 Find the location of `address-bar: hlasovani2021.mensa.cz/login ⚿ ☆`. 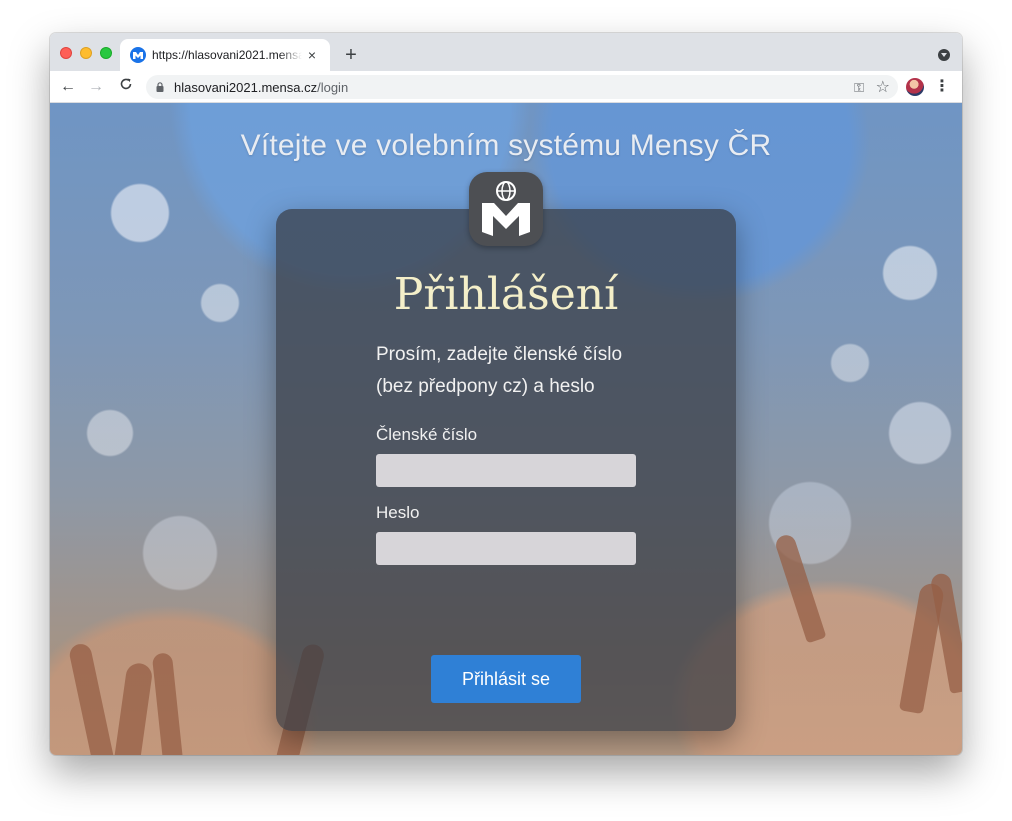

address-bar: hlasovani2021.mensa.cz/login ⚿ ☆ is located at coordinates (522, 87).